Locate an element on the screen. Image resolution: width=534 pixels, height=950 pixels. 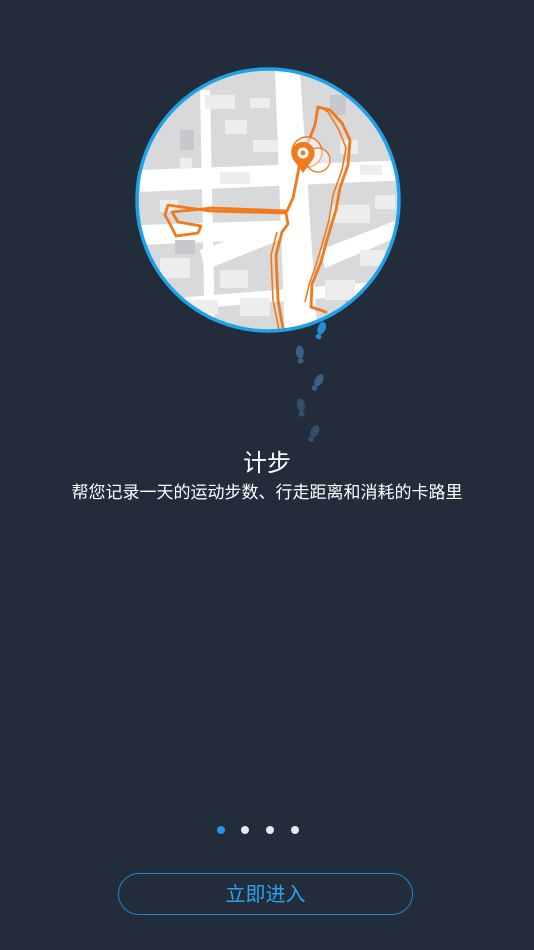
enter-now-button: 立即进入 is located at coordinates (265, 894).